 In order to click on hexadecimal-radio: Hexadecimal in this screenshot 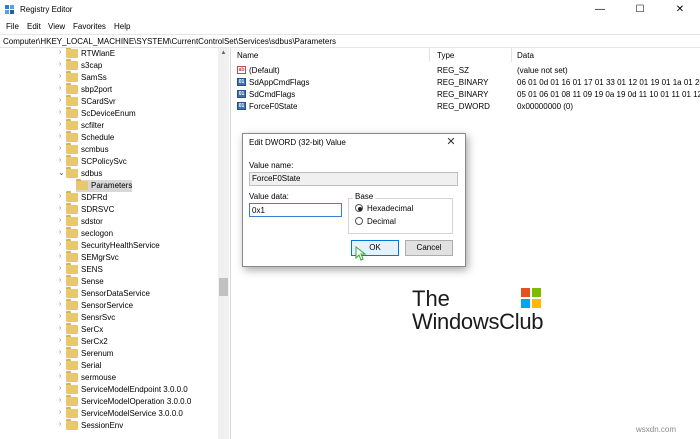, I will do `click(395, 209)`.